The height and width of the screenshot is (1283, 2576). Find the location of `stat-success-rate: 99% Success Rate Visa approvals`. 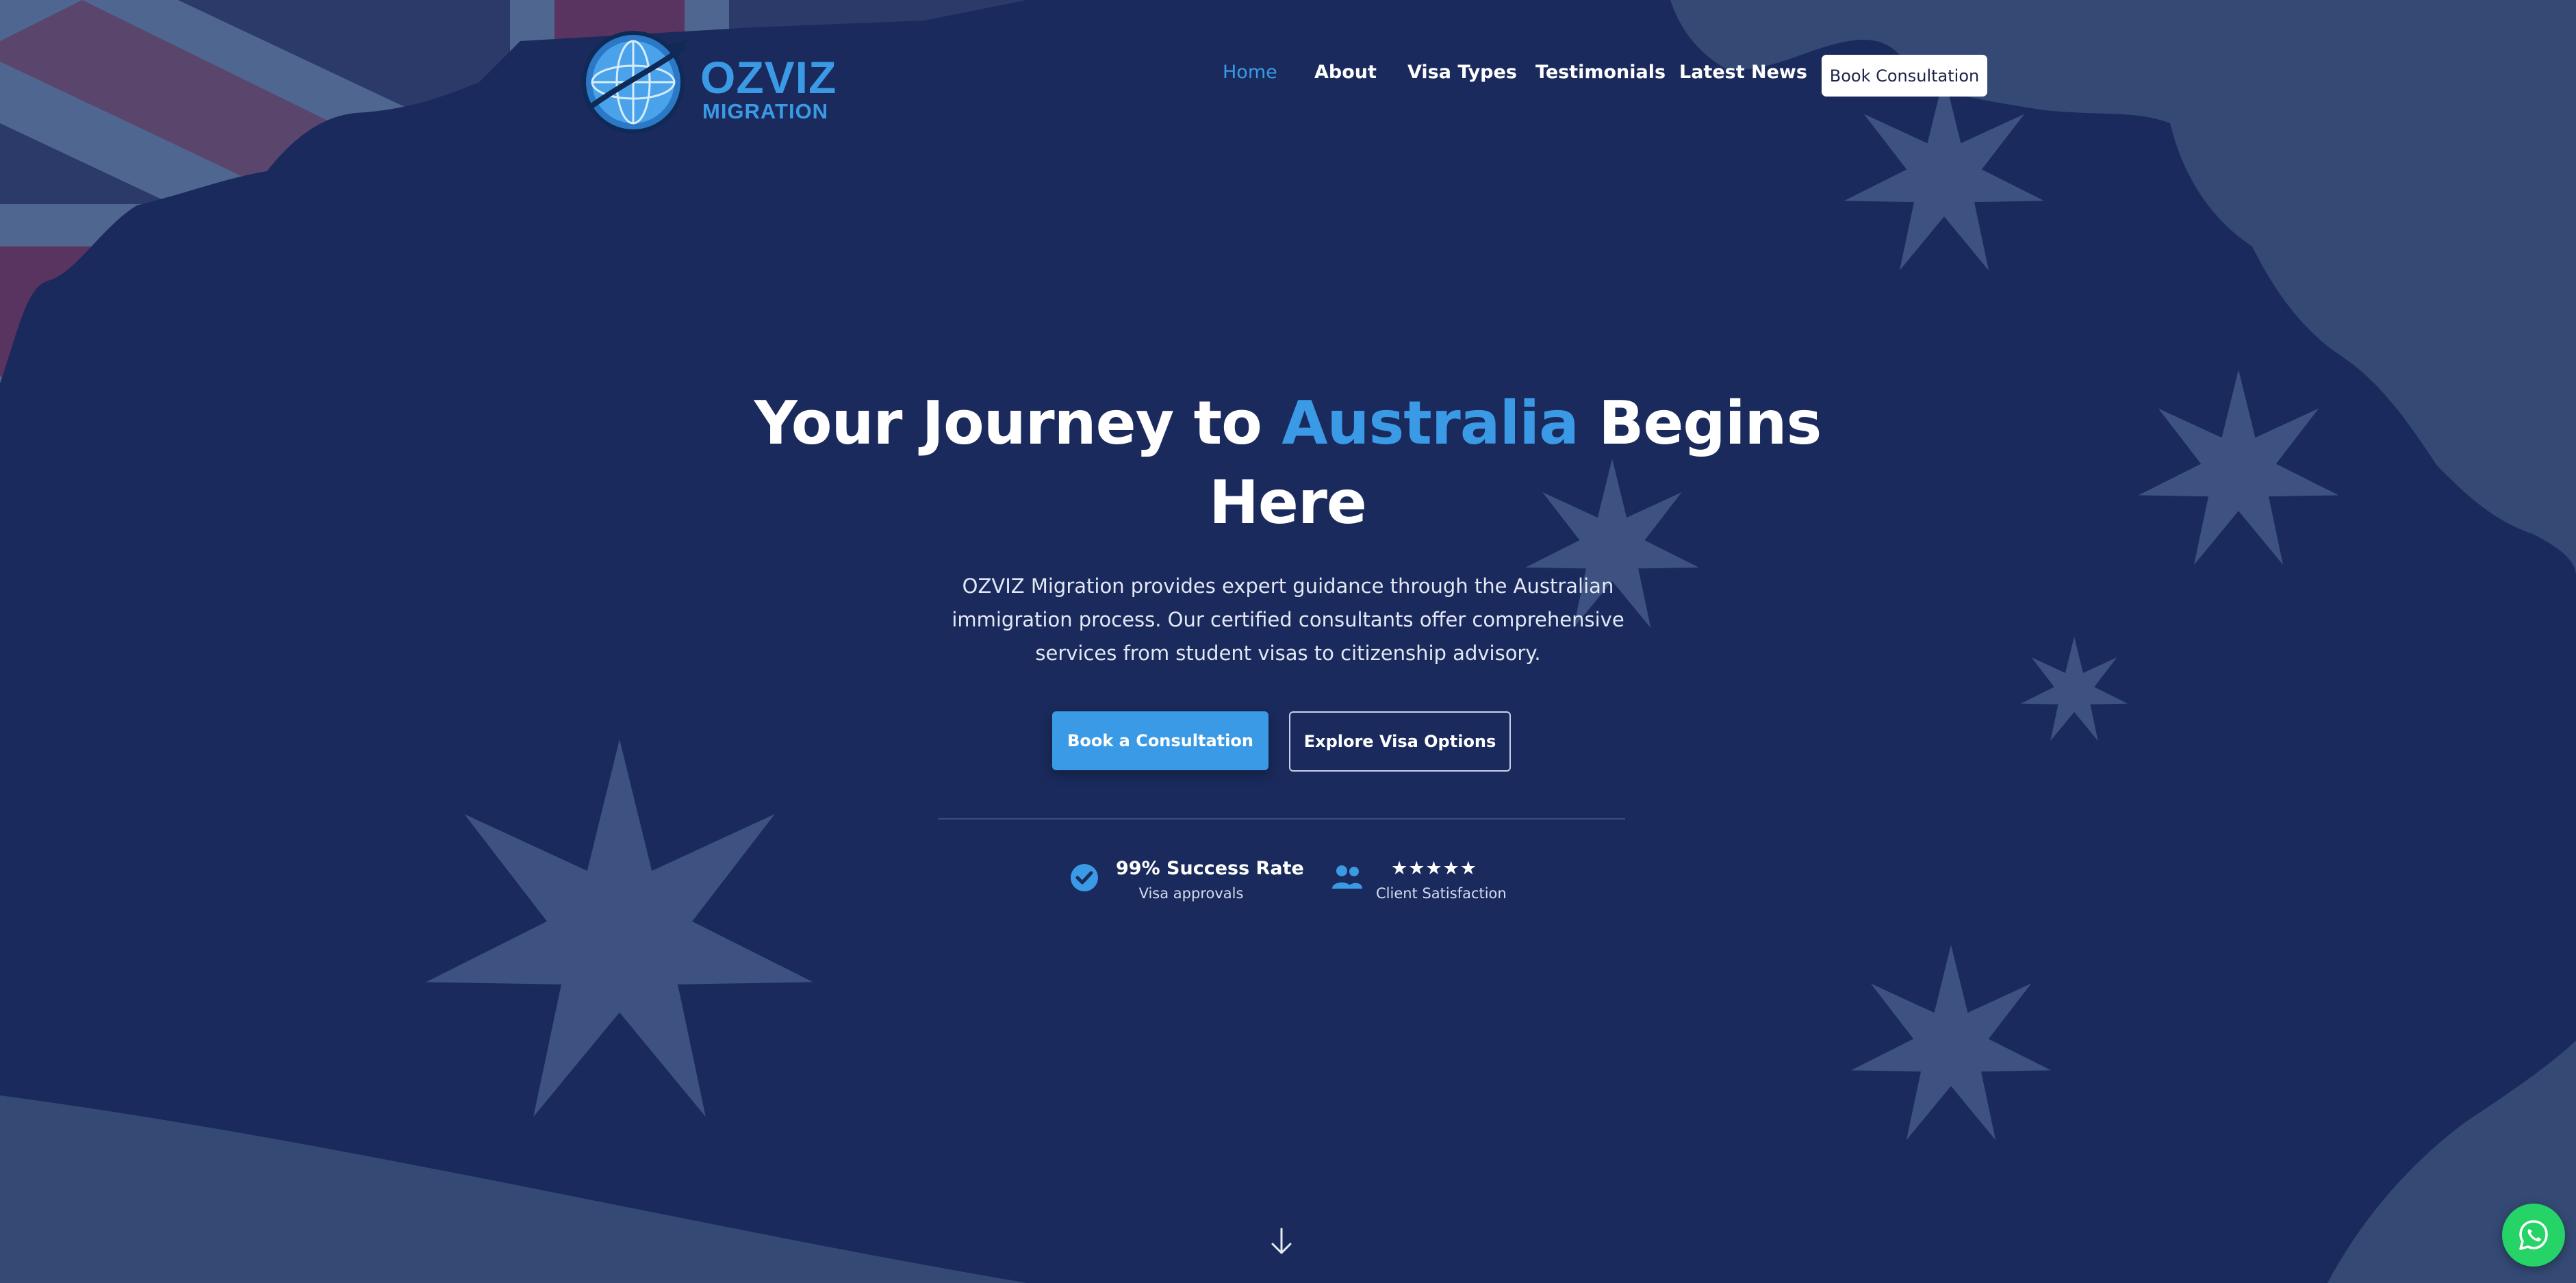

stat-success-rate: 99% Success Rate Visa approvals is located at coordinates (1186, 880).